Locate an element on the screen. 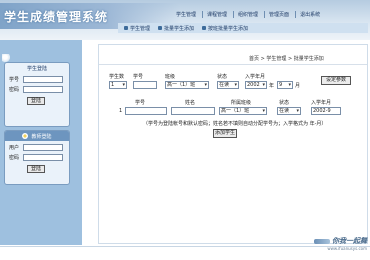 The width and height of the screenshot is (370, 260). student-password-row: 密码 is located at coordinates (37, 89).